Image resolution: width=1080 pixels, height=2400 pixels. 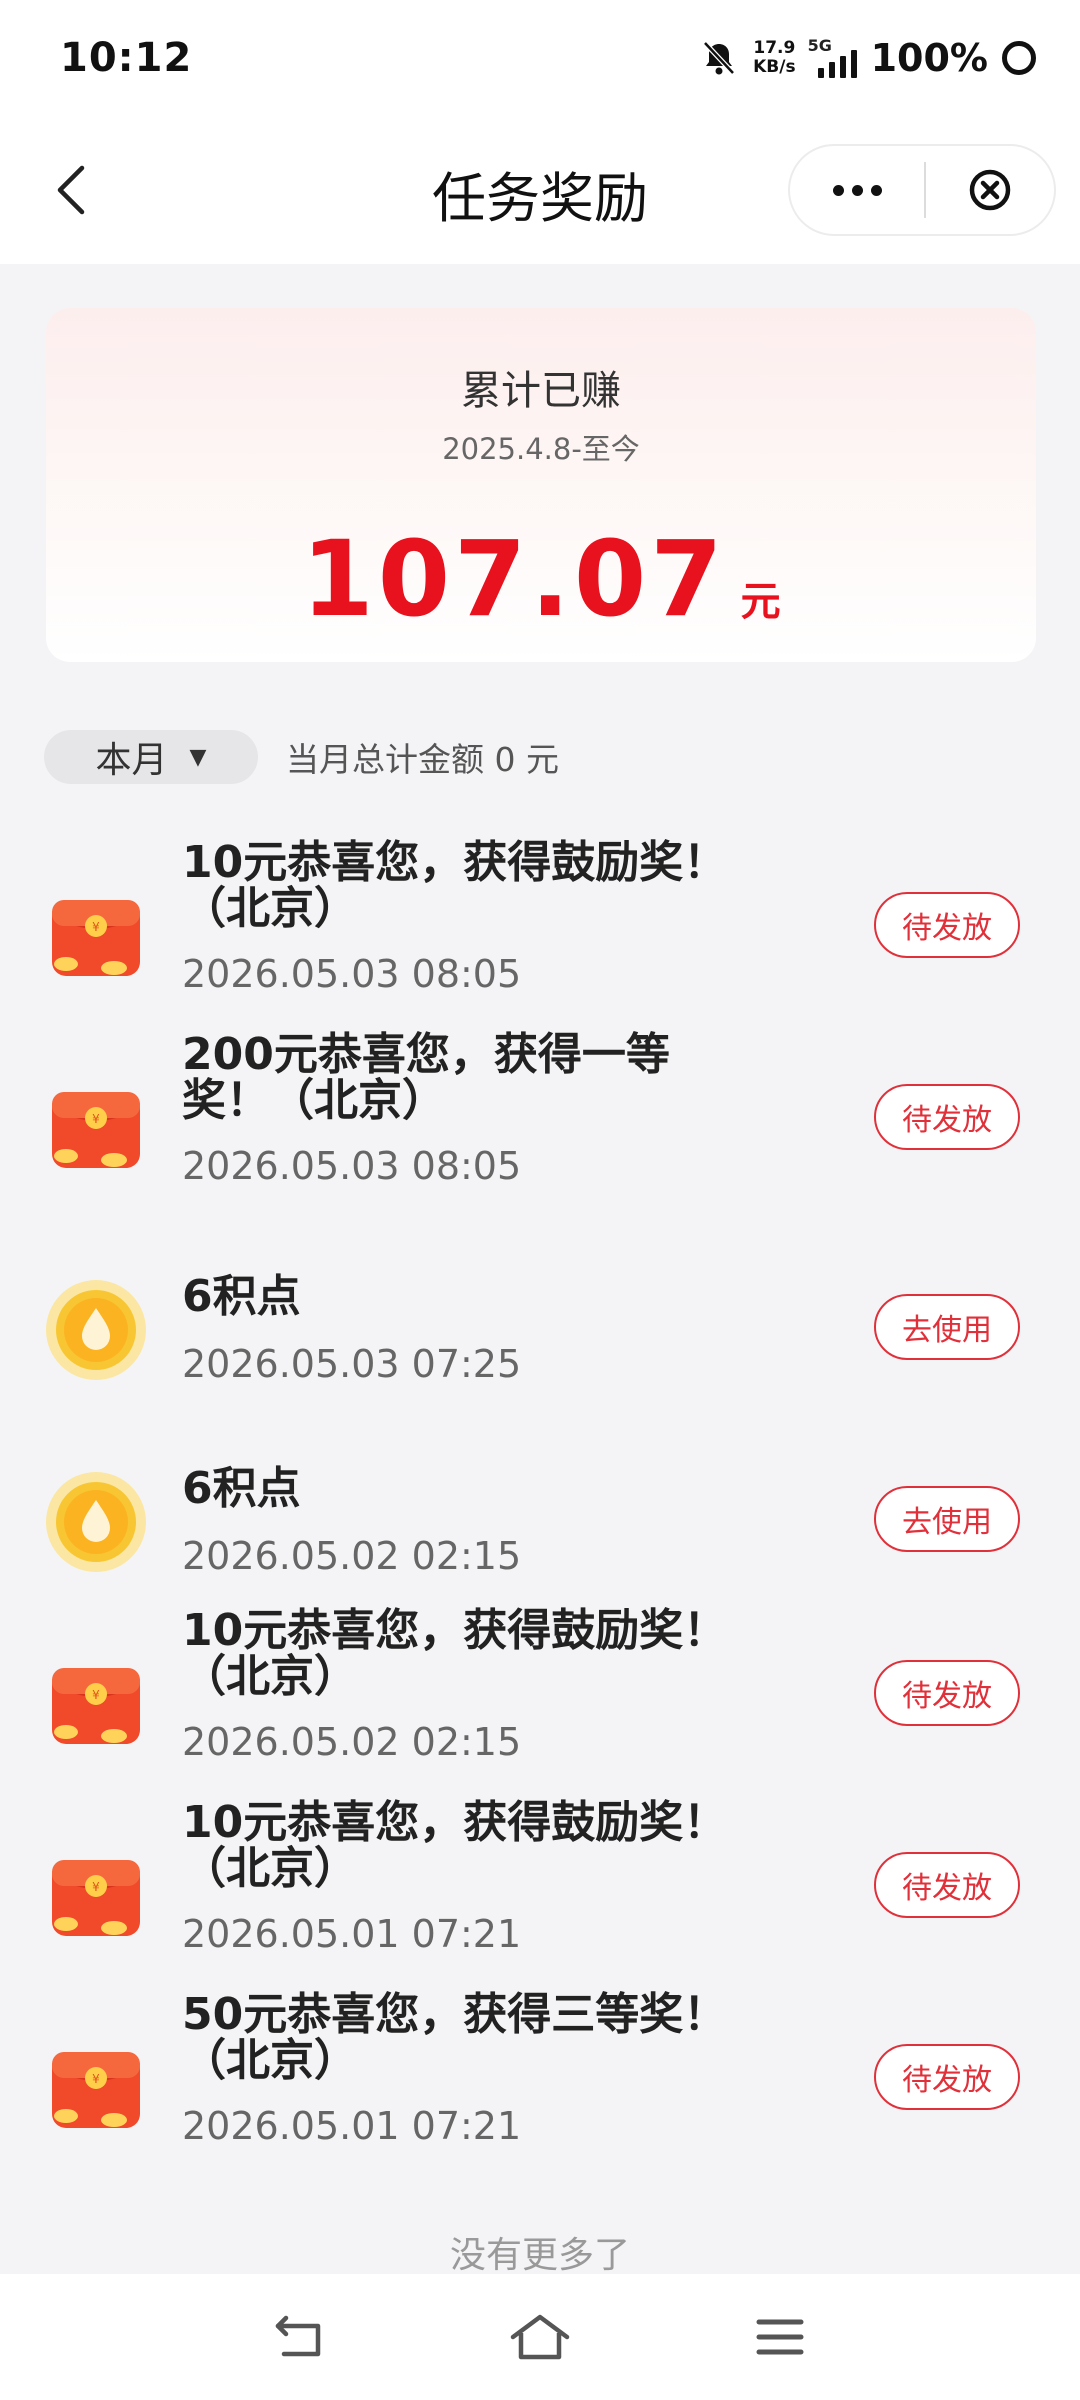 I want to click on amount-unit: 元, so click(x=760, y=602).